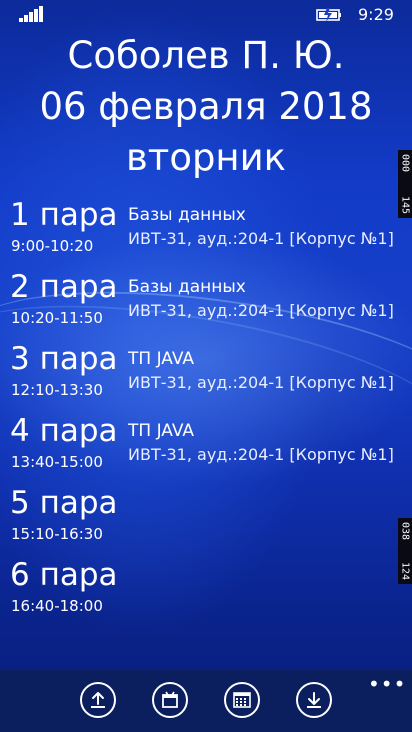  I want to click on schedule-date: 06 февраля 2018, so click(206, 106).